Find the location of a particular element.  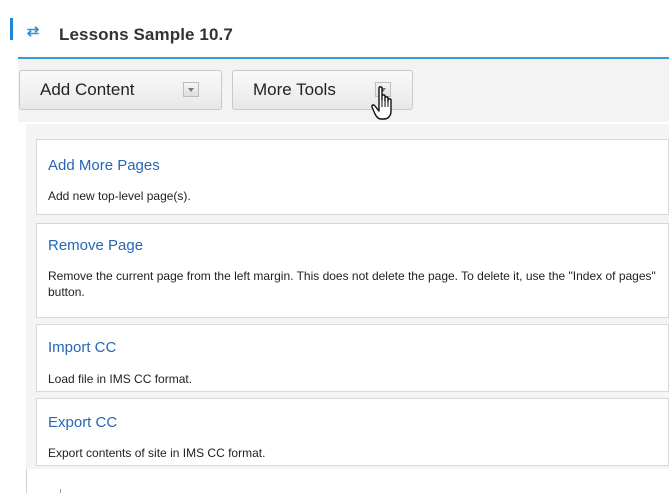

add-content-button: Add Content is located at coordinates (120, 90).